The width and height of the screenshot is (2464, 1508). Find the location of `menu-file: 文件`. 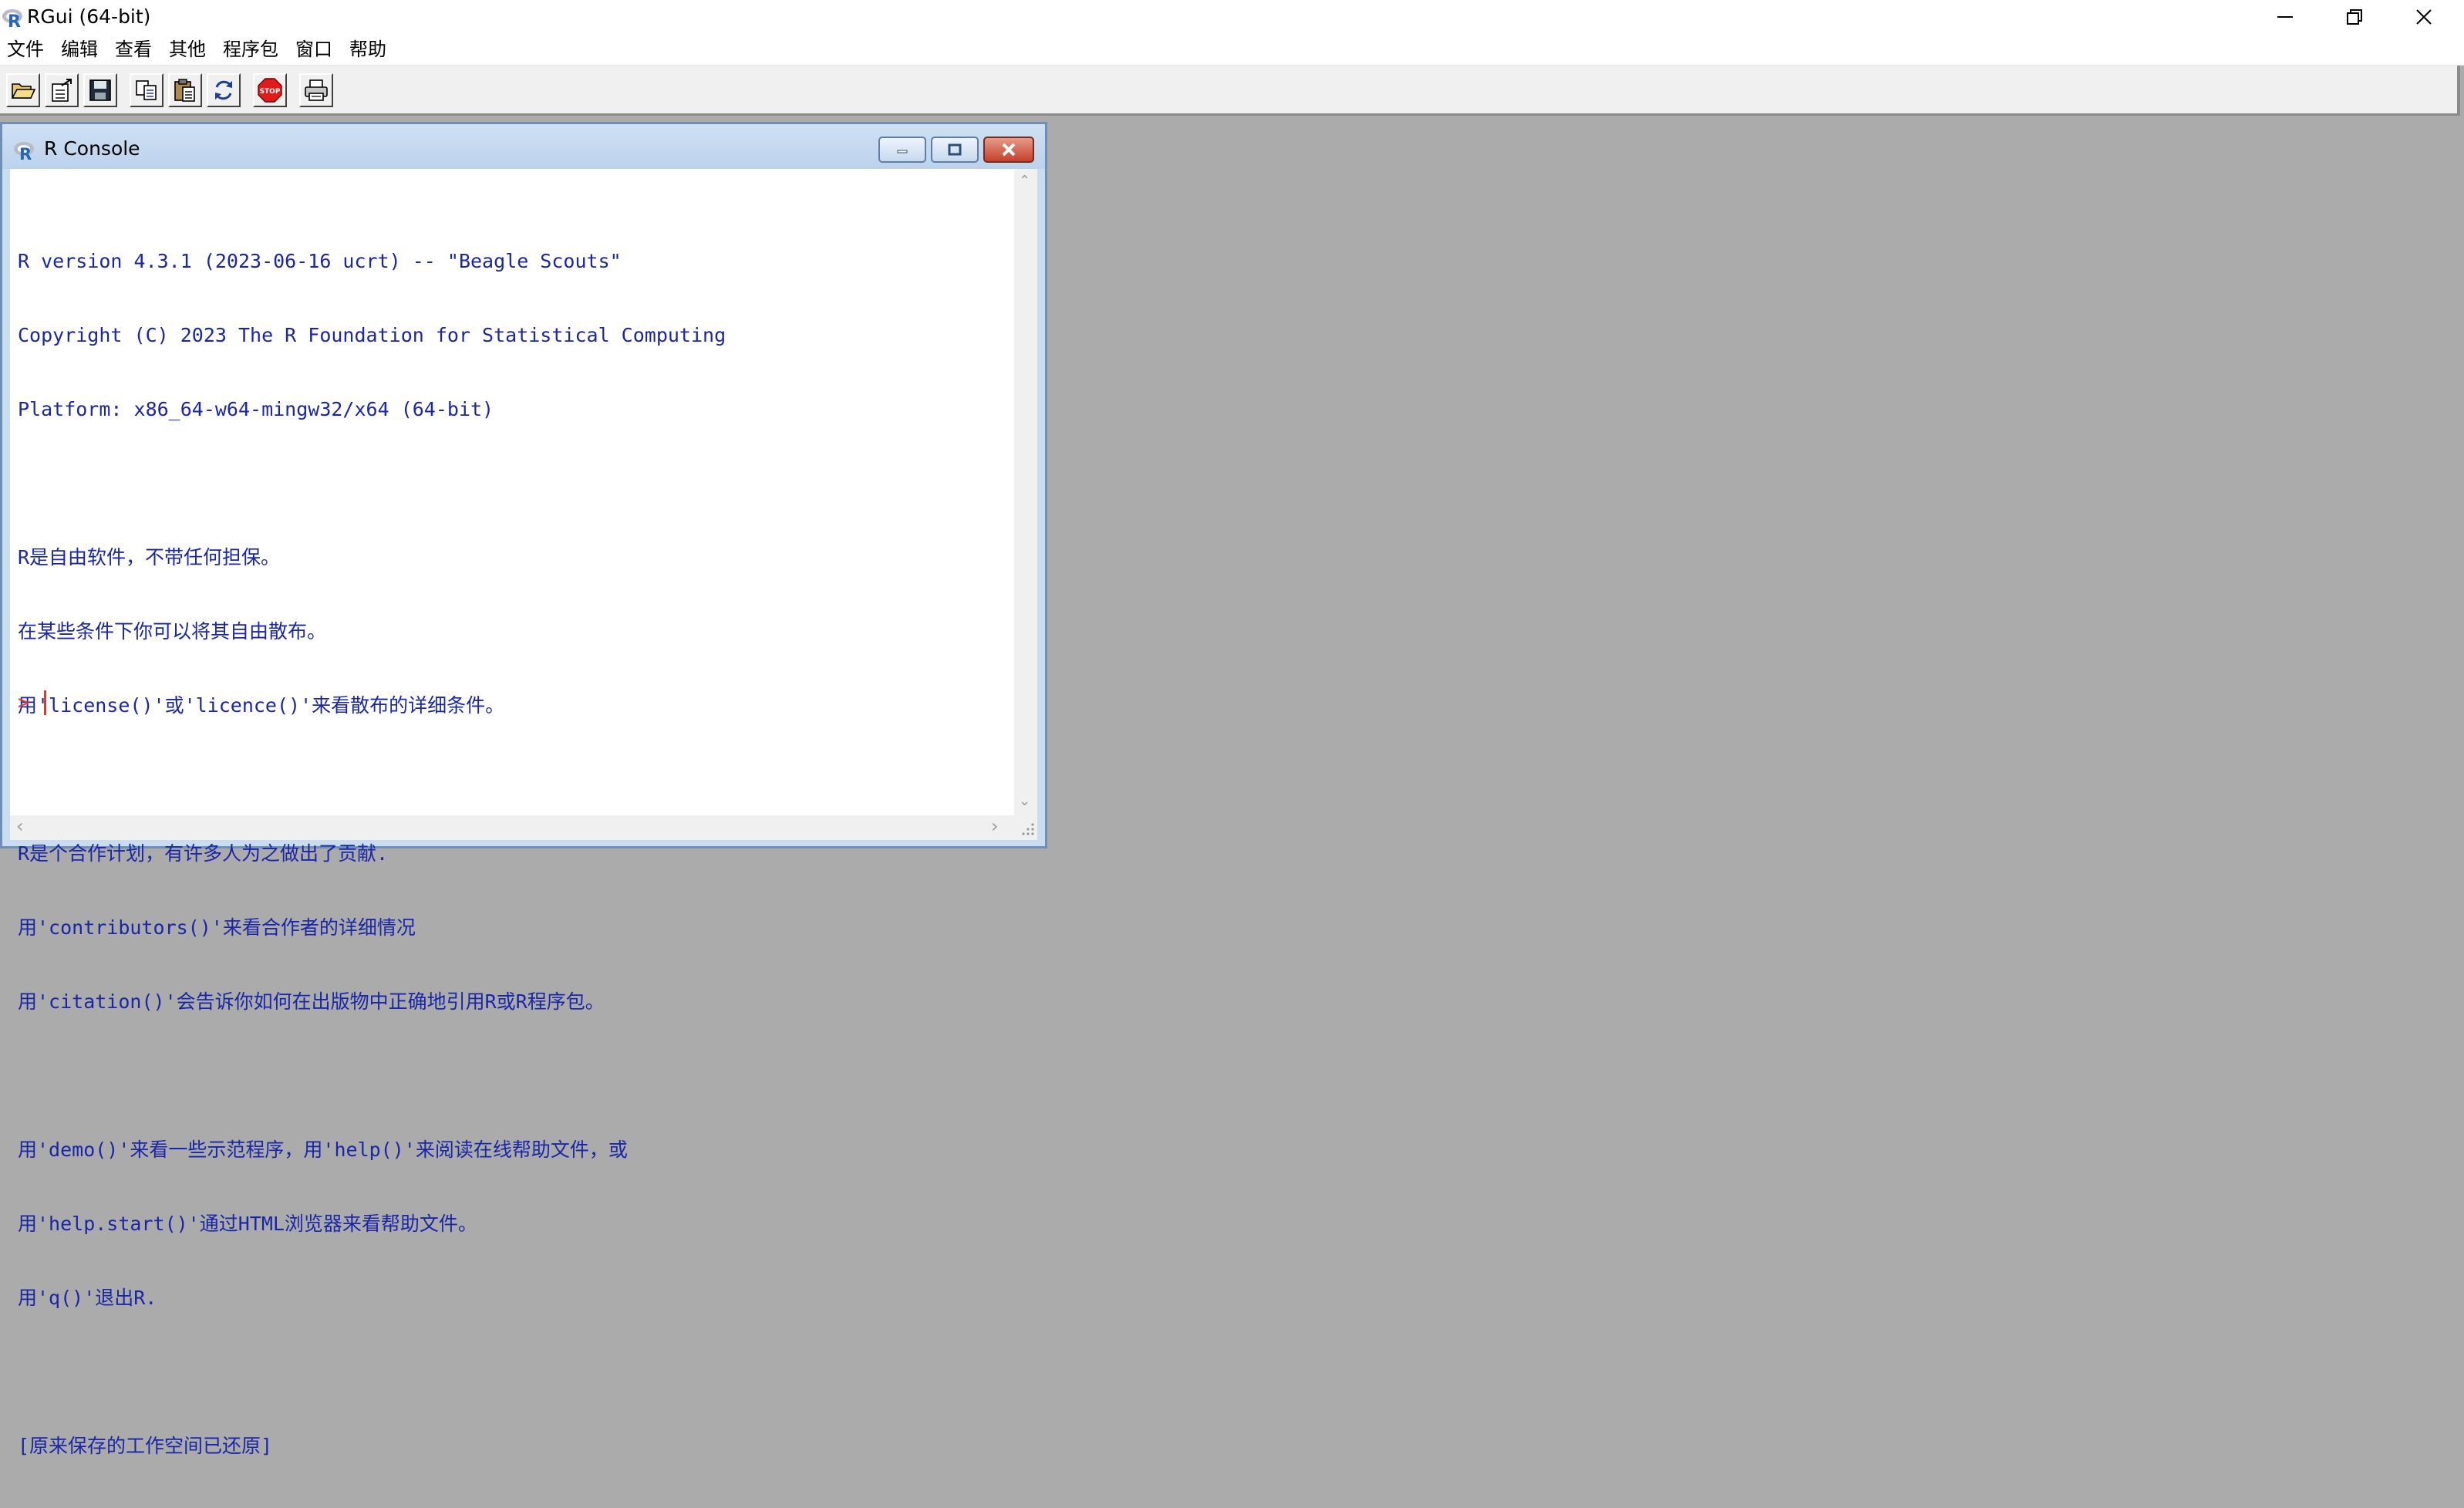

menu-file: 文件 is located at coordinates (26, 49).